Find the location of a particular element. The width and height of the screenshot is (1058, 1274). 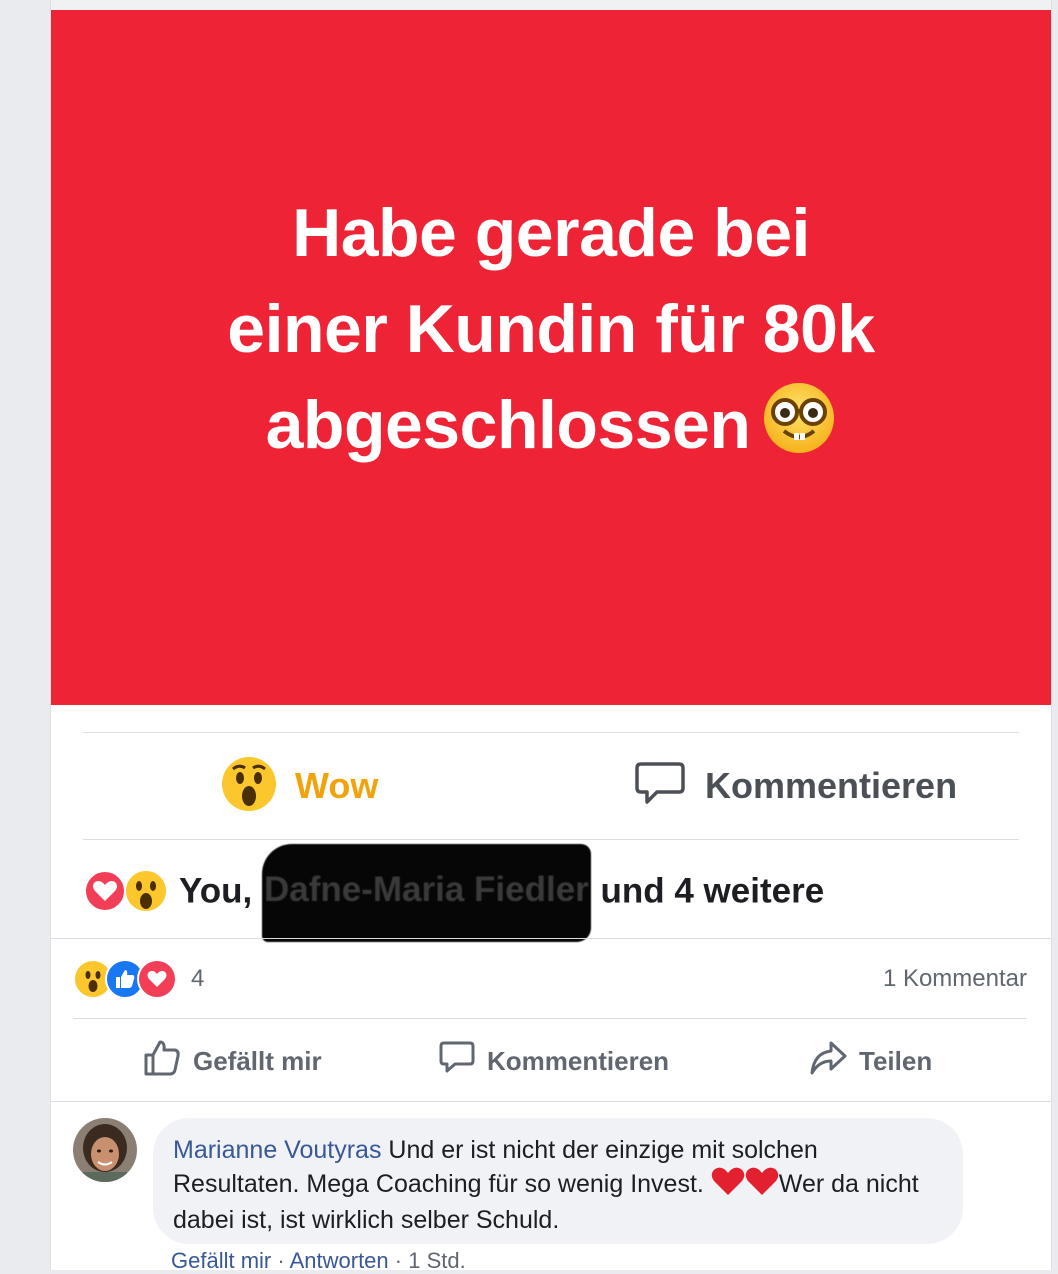

story-wow-button: Wow is located at coordinates (300, 786).